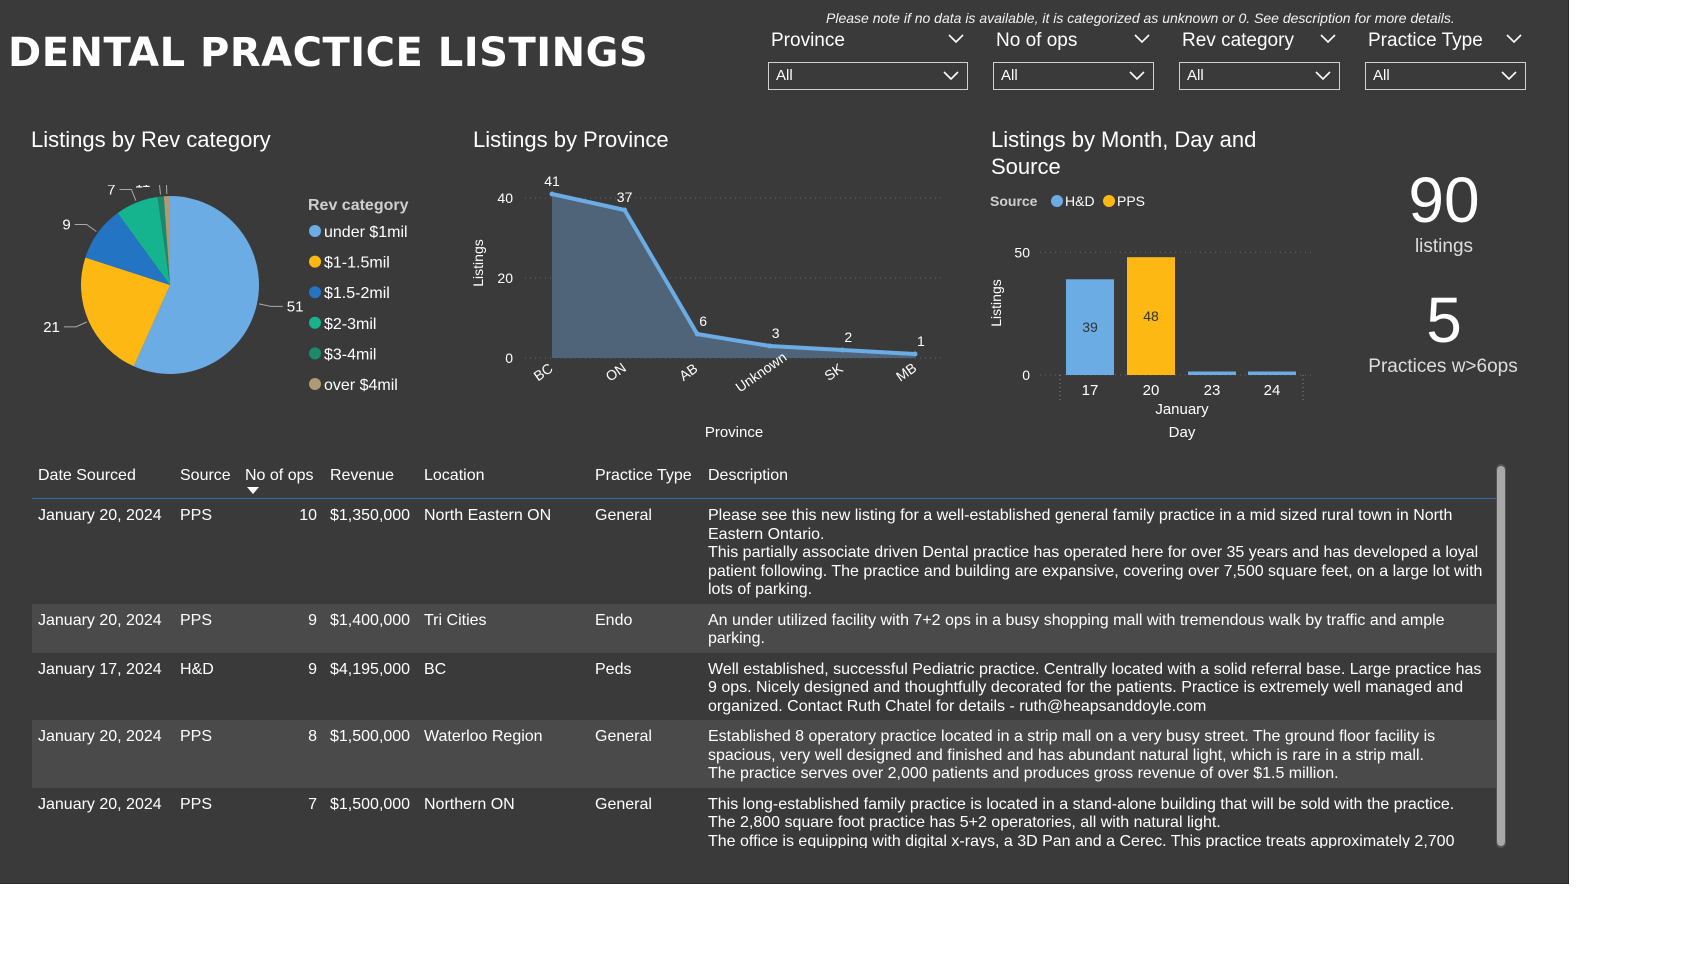 This screenshot has height=956, width=1697. What do you see at coordinates (613, 669) in the screenshot?
I see `practice-type-cell: Peds` at bounding box center [613, 669].